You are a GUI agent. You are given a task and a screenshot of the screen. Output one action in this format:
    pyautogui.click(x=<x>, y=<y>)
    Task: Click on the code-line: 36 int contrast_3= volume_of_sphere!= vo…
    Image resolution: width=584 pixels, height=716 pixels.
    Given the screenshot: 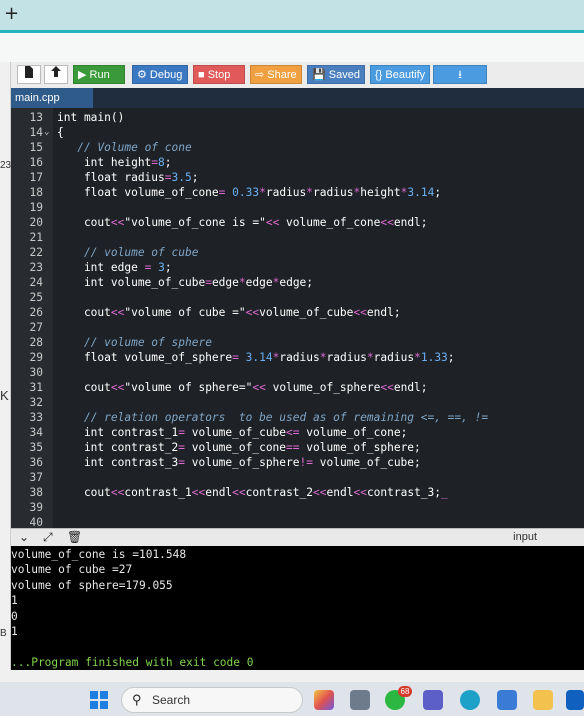 What is the action you would take?
    pyautogui.click(x=297, y=462)
    